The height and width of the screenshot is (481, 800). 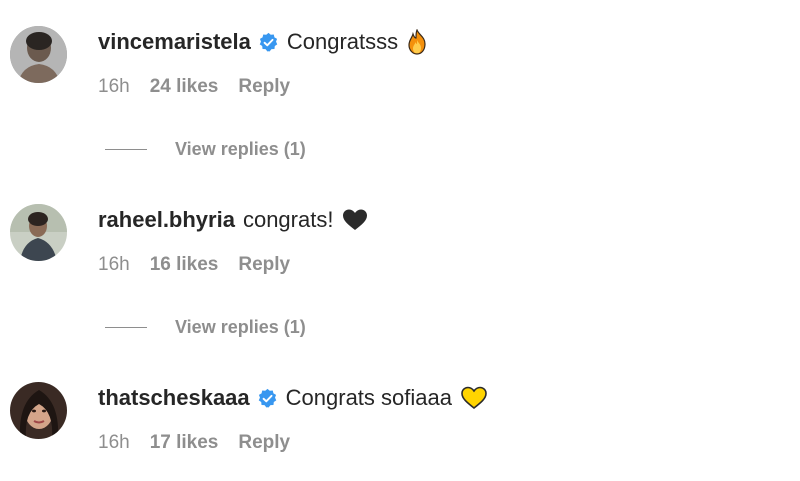 I want to click on username: thatscheskaaa, so click(x=174, y=398).